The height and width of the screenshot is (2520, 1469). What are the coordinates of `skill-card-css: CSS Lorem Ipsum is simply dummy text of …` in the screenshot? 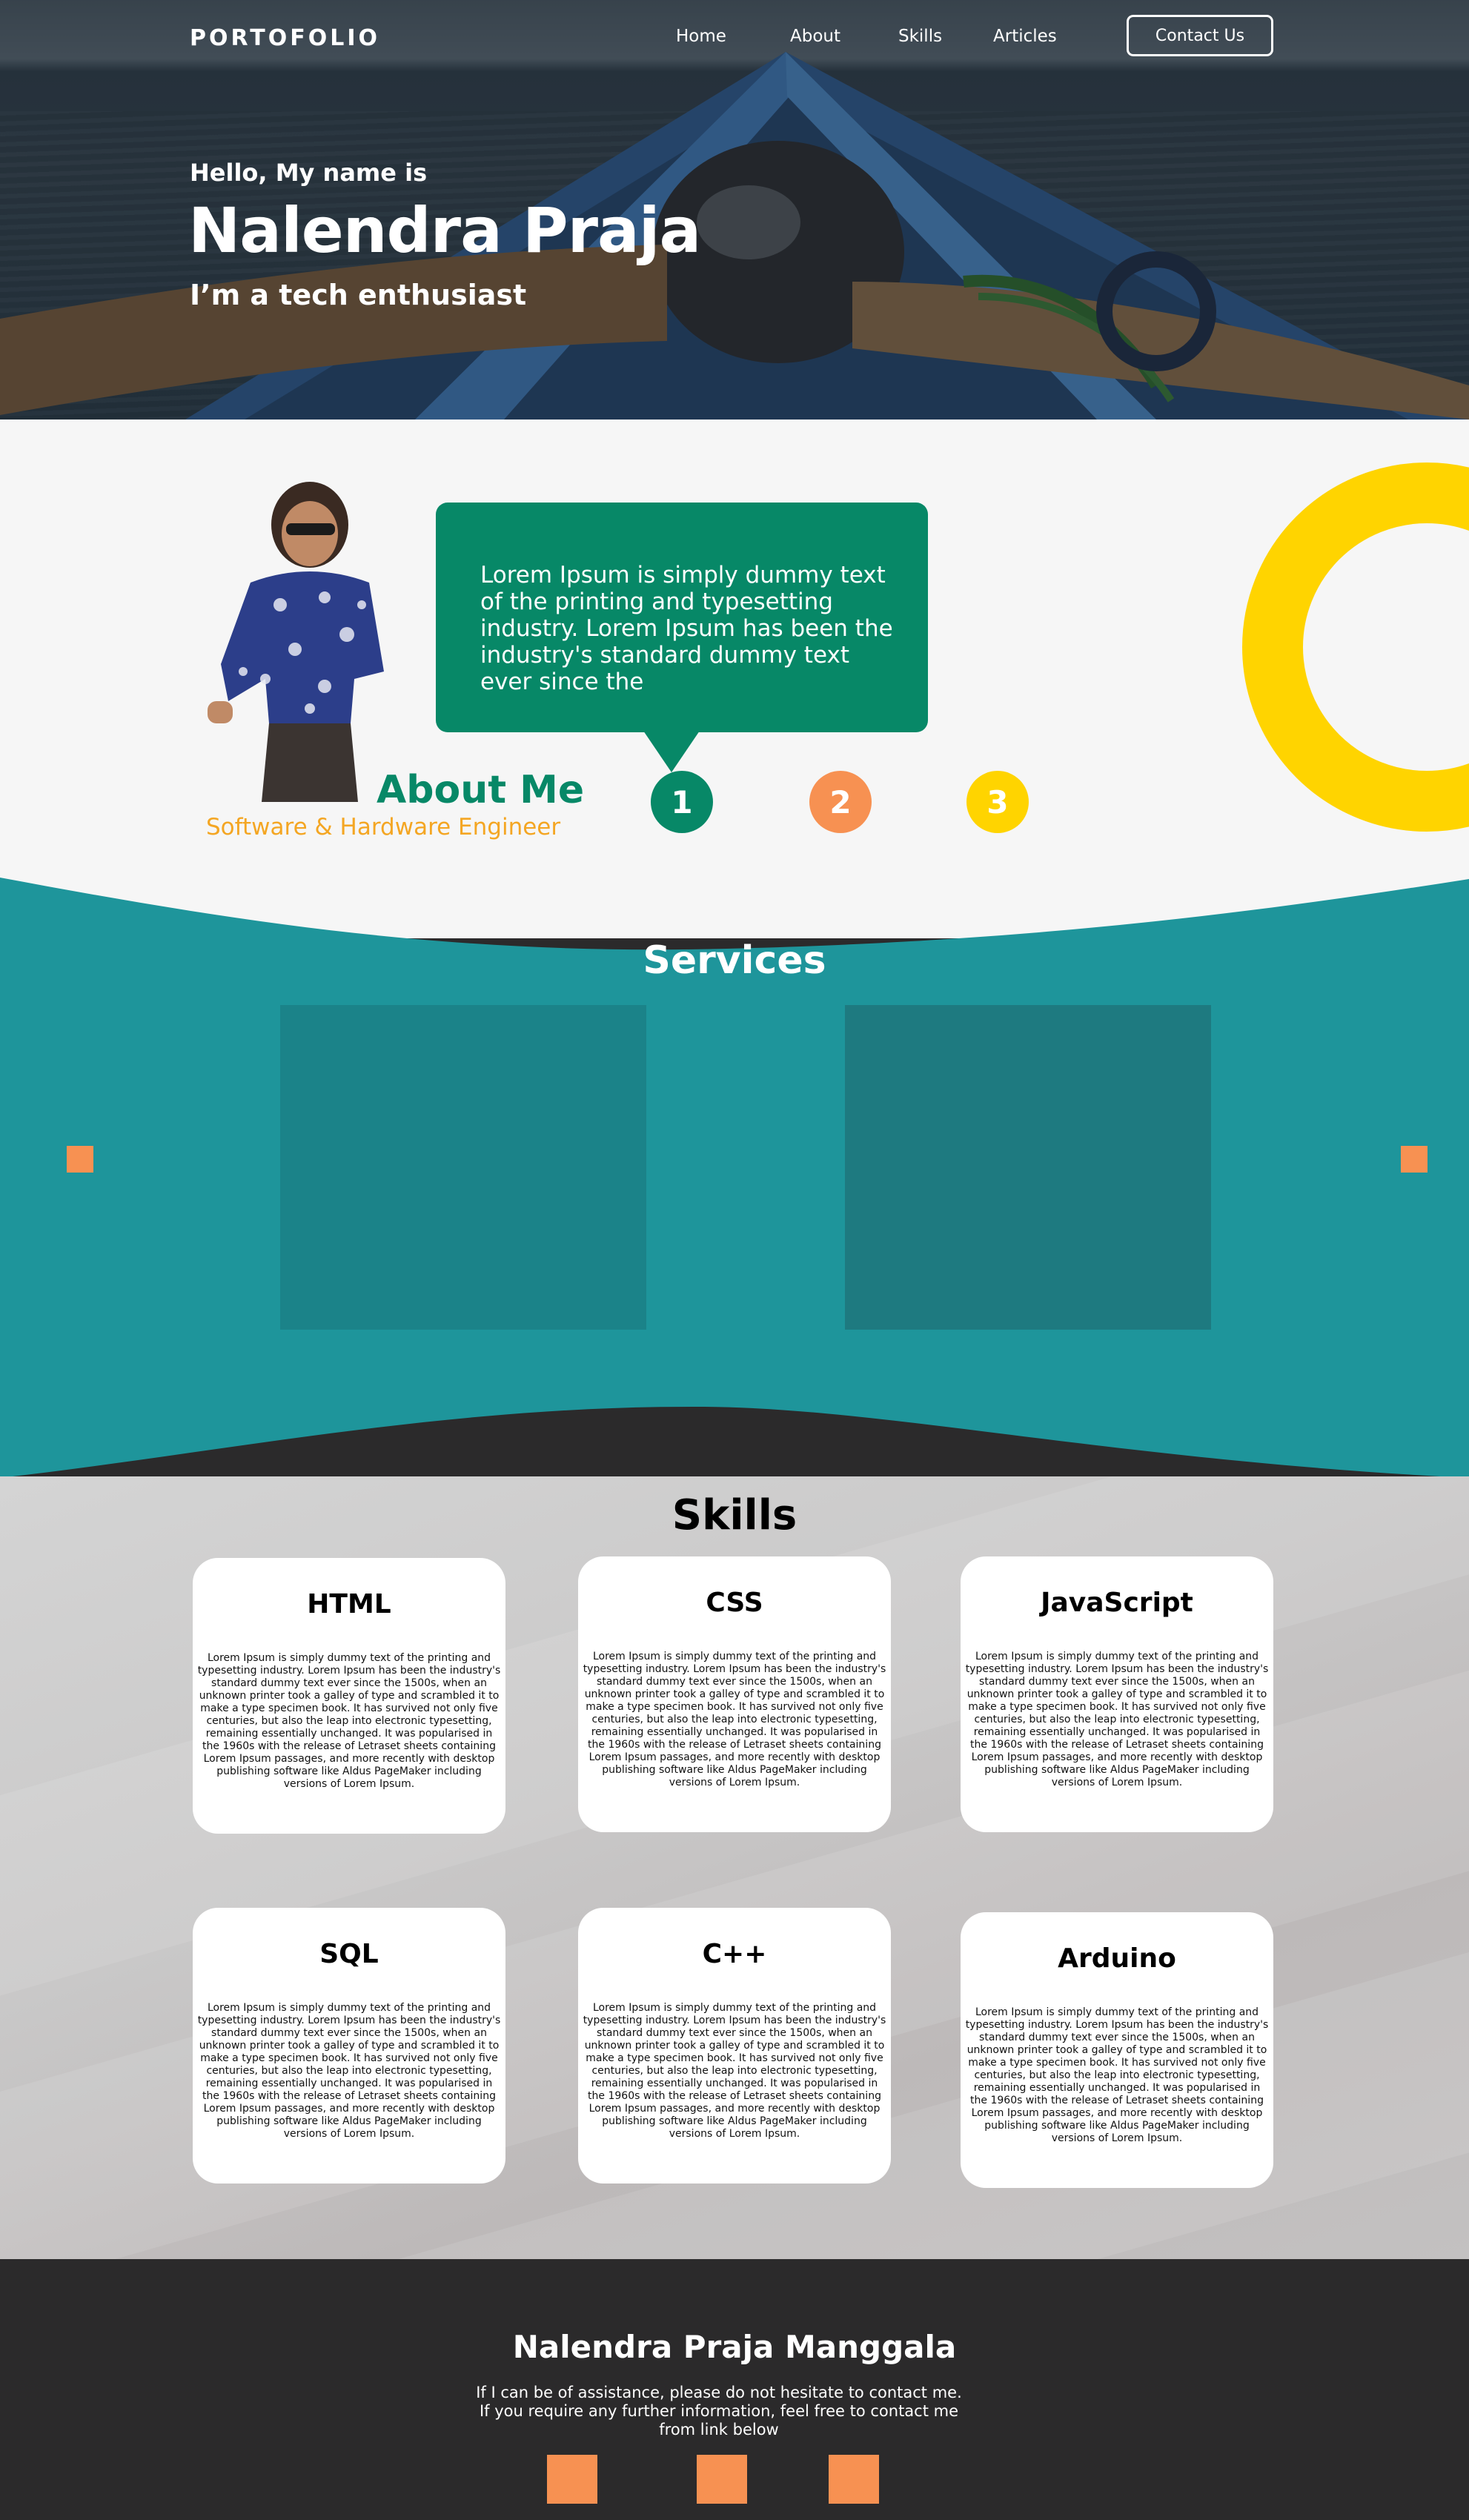 It's located at (734, 1694).